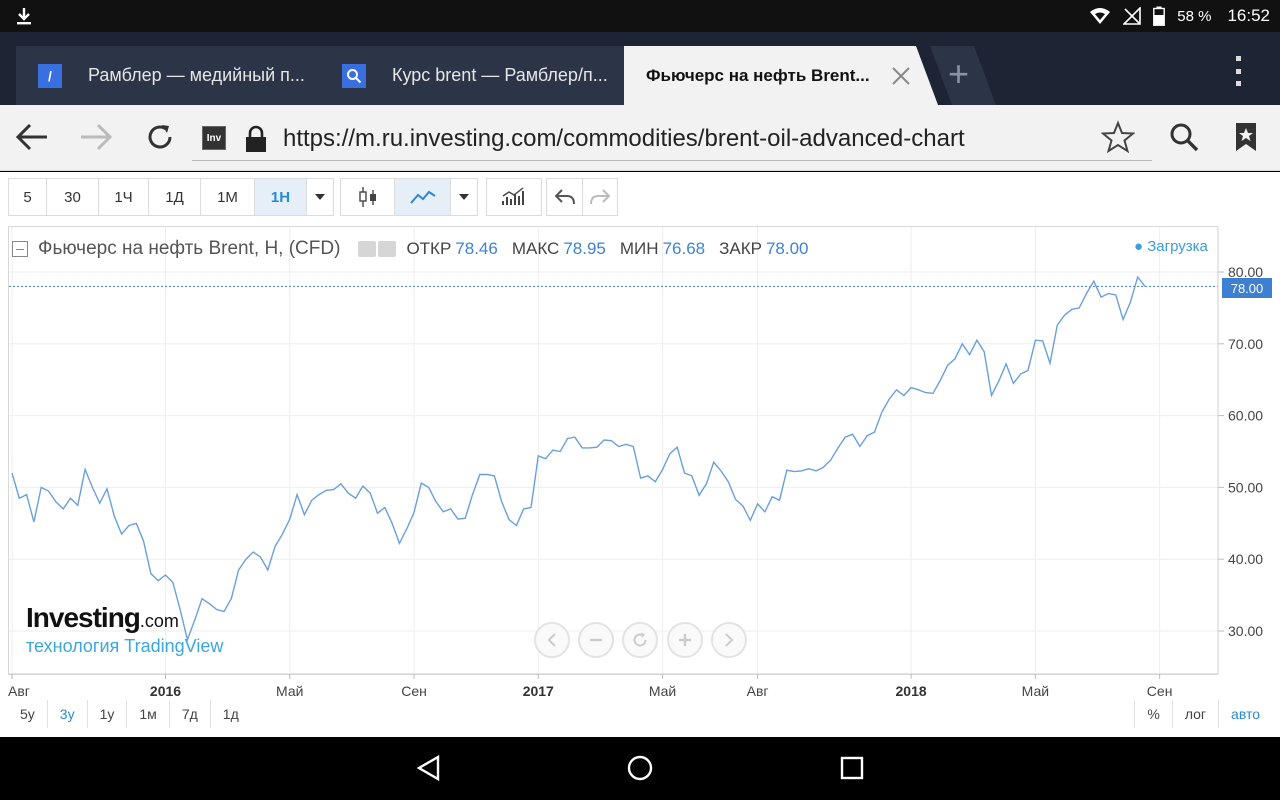  I want to click on android-nav-bar, so click(640, 768).